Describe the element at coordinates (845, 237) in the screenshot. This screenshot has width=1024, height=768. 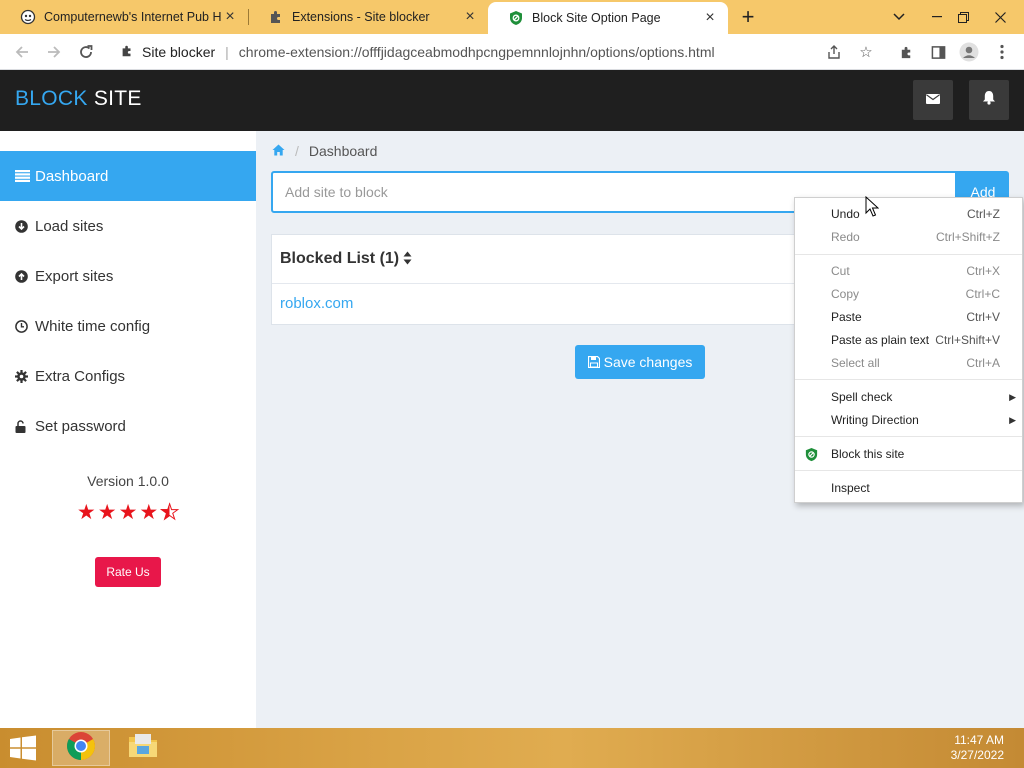
I see `menu-item-label: Redo` at that location.